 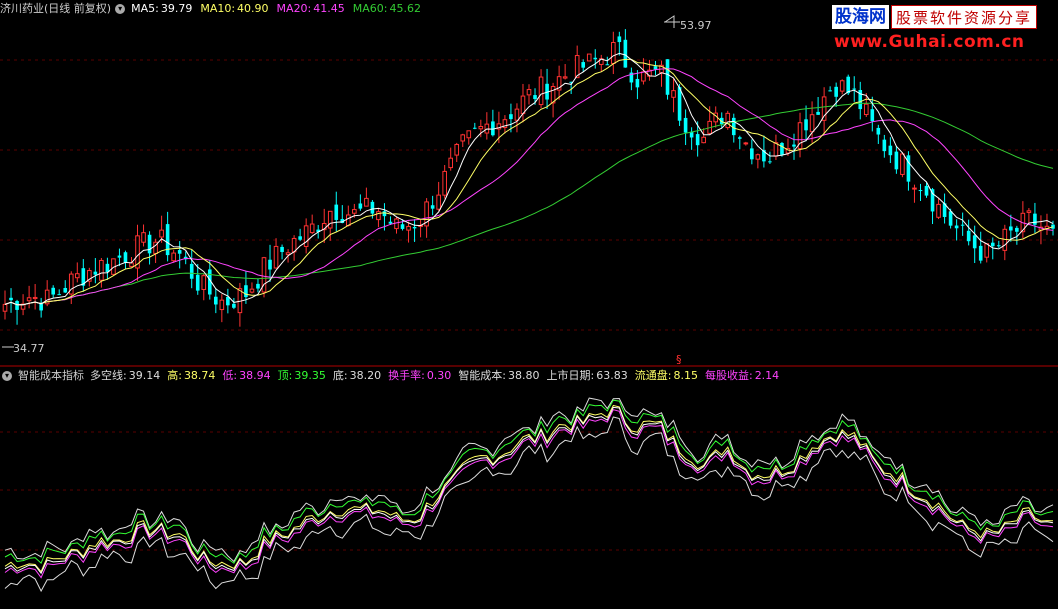 What do you see at coordinates (51, 376) in the screenshot?
I see `indicator-name: 智能成本指标` at bounding box center [51, 376].